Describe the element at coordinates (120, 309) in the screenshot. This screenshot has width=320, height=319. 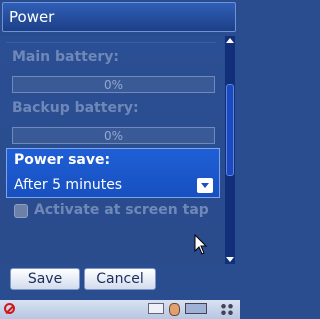
I see `taskbar` at that location.